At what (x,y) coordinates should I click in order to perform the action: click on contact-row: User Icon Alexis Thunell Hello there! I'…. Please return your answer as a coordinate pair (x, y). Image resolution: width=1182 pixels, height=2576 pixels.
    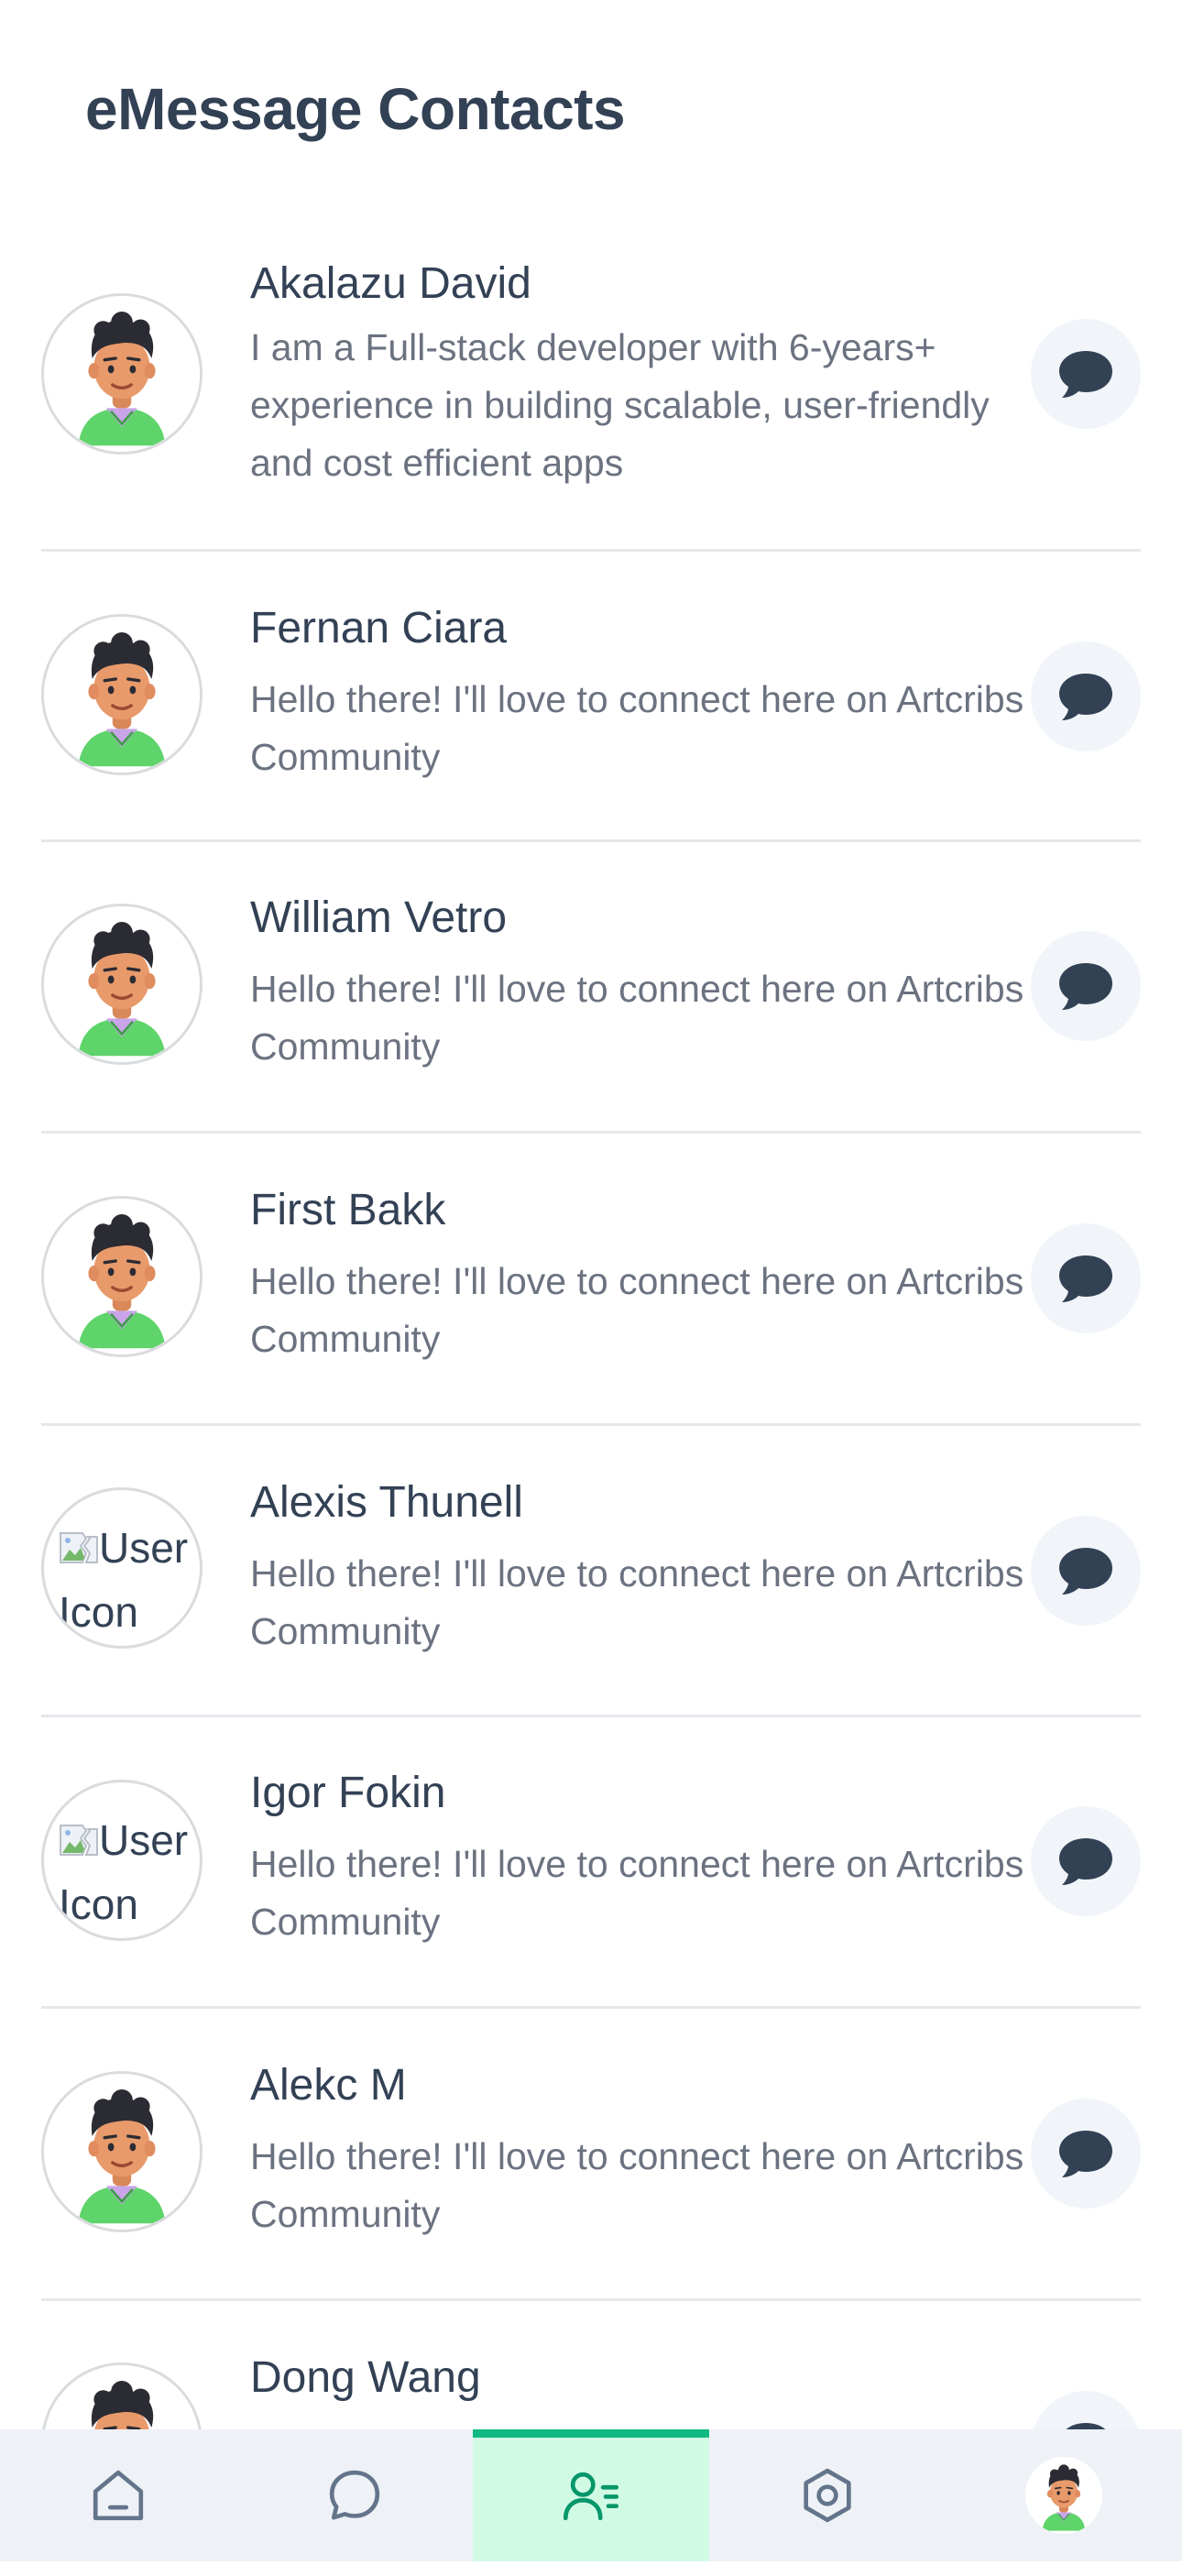
    Looking at the image, I should click on (591, 1571).